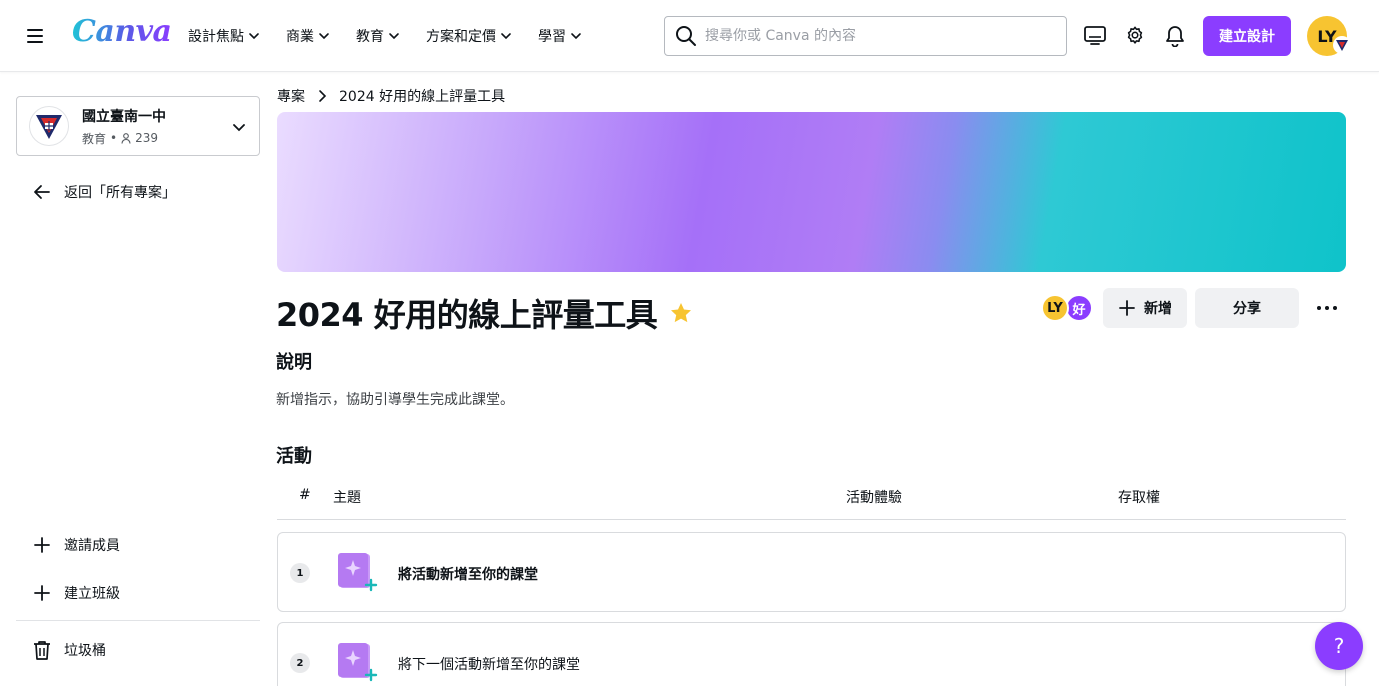 This screenshot has width=1379, height=686. Describe the element at coordinates (49, 126) in the screenshot. I see `school-crest-icon` at that location.